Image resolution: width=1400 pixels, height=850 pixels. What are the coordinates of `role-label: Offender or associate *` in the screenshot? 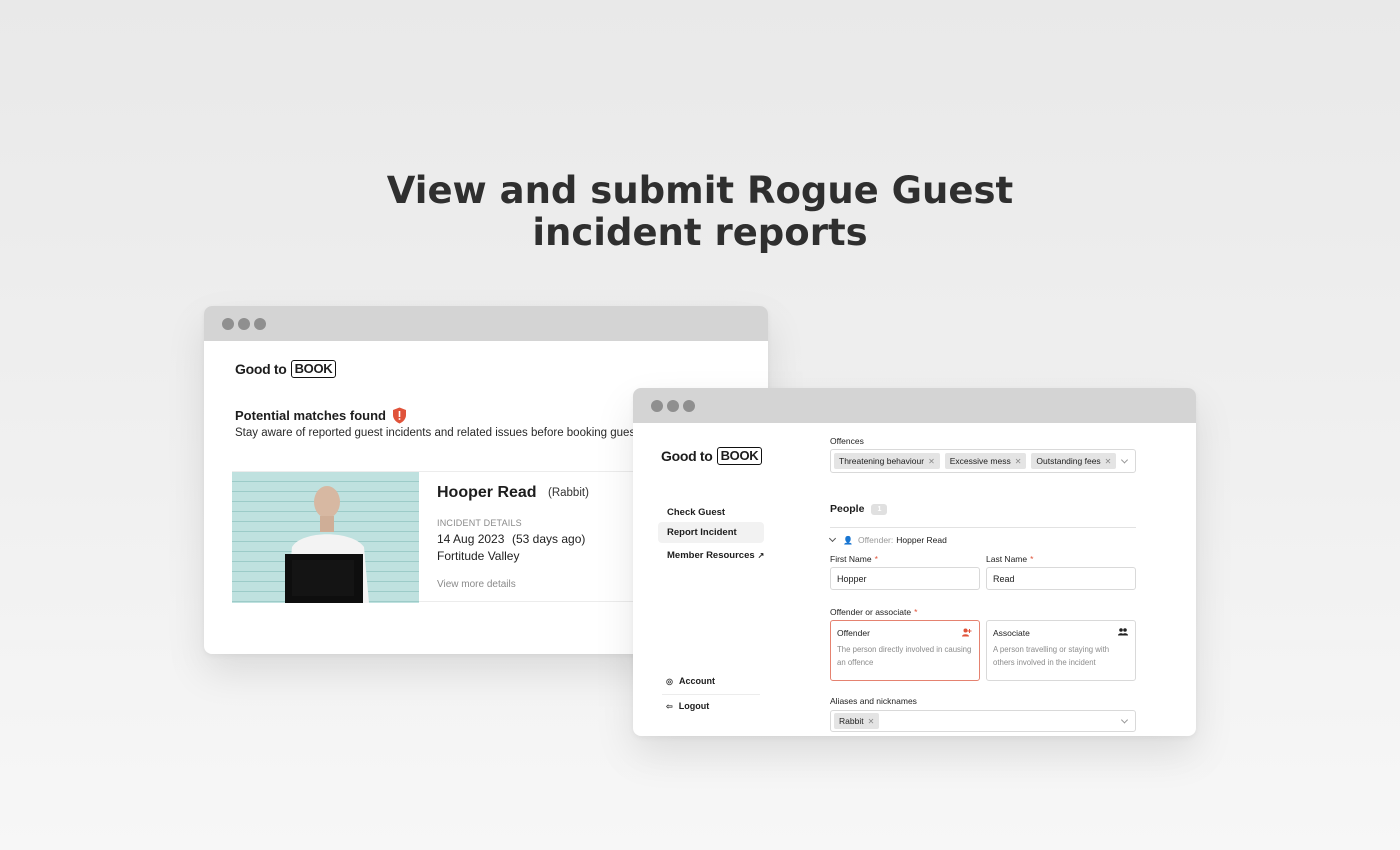 It's located at (873, 612).